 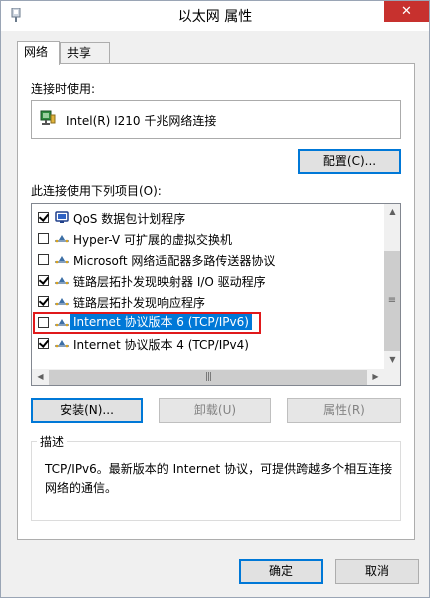 I want to click on list-item: Microsoft 网络适配器多路传送器协议, so click(x=208, y=259).